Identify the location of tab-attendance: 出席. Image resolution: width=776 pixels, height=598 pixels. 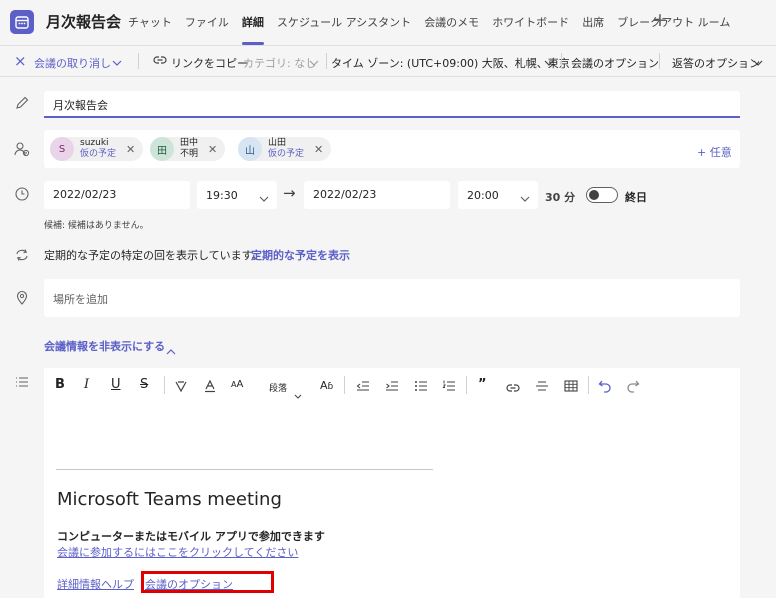
(593, 22).